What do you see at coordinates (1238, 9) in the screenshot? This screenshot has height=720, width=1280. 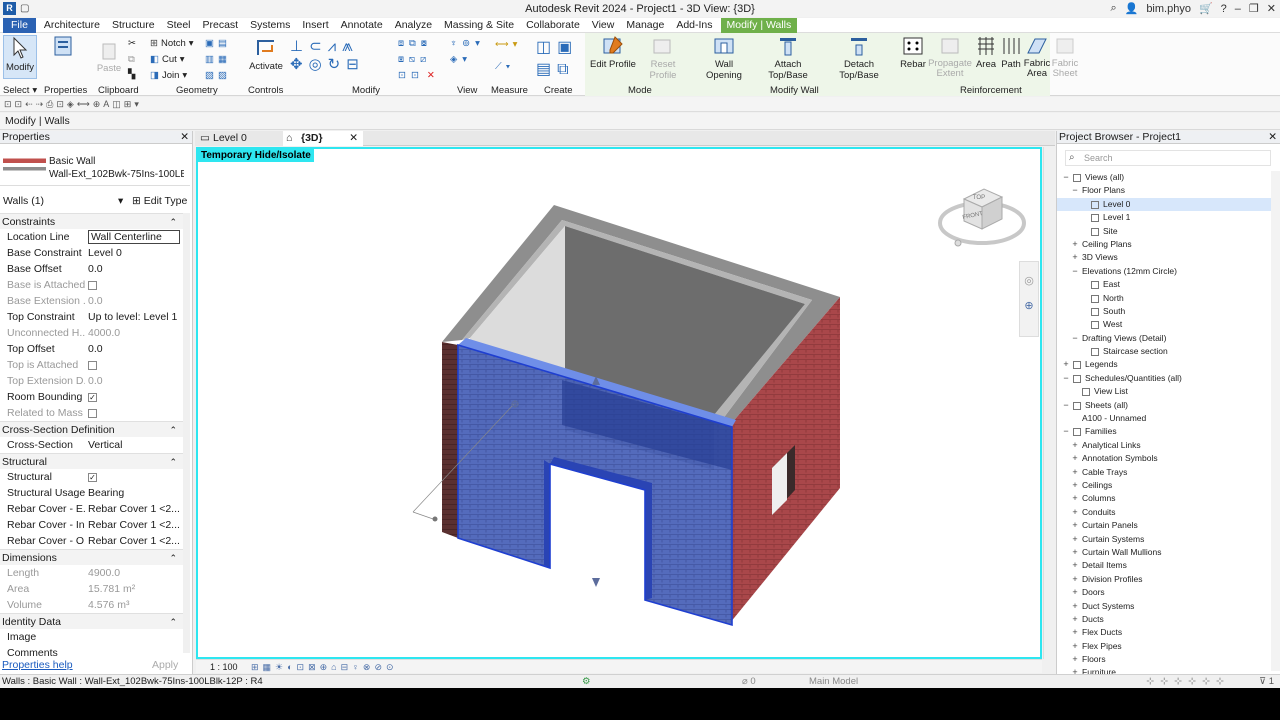 I see `minimize-button: –` at bounding box center [1238, 9].